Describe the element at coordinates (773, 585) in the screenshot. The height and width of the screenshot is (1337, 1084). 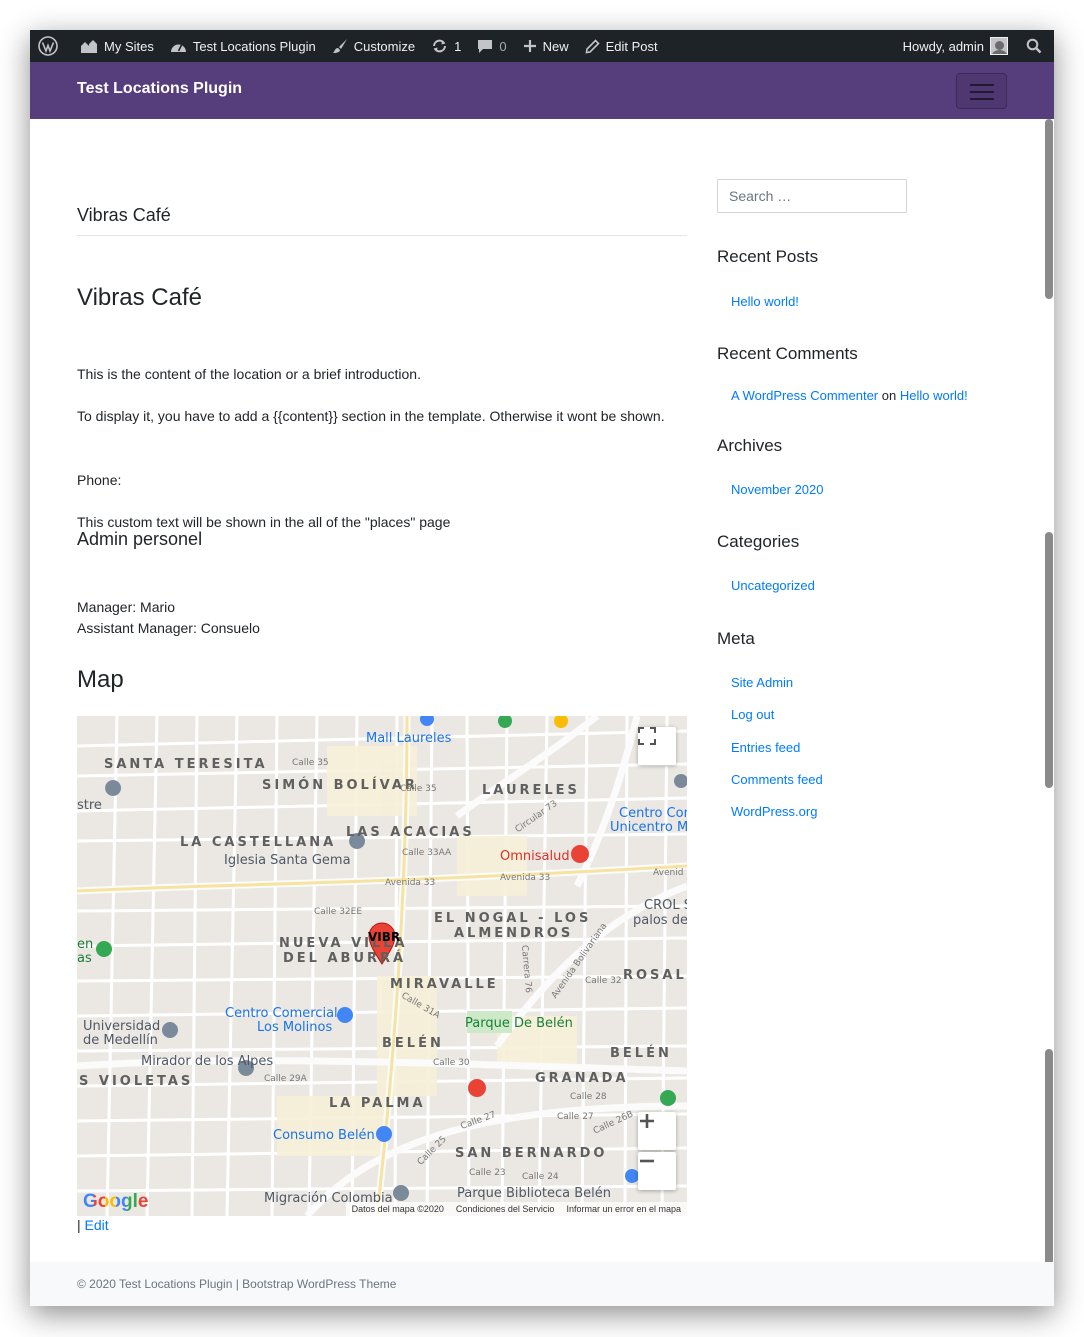
I see `category-link: Uncategorized` at that location.